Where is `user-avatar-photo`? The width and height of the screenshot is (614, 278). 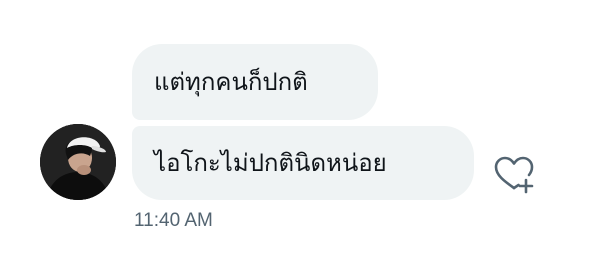
user-avatar-photo is located at coordinates (78, 162).